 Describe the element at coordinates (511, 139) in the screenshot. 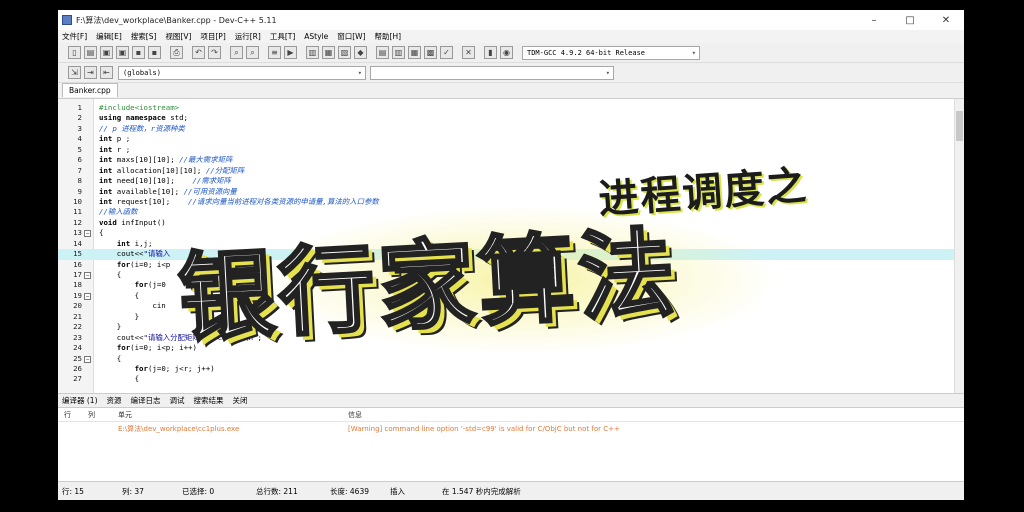

I see `code-line: 4 int p ;` at that location.